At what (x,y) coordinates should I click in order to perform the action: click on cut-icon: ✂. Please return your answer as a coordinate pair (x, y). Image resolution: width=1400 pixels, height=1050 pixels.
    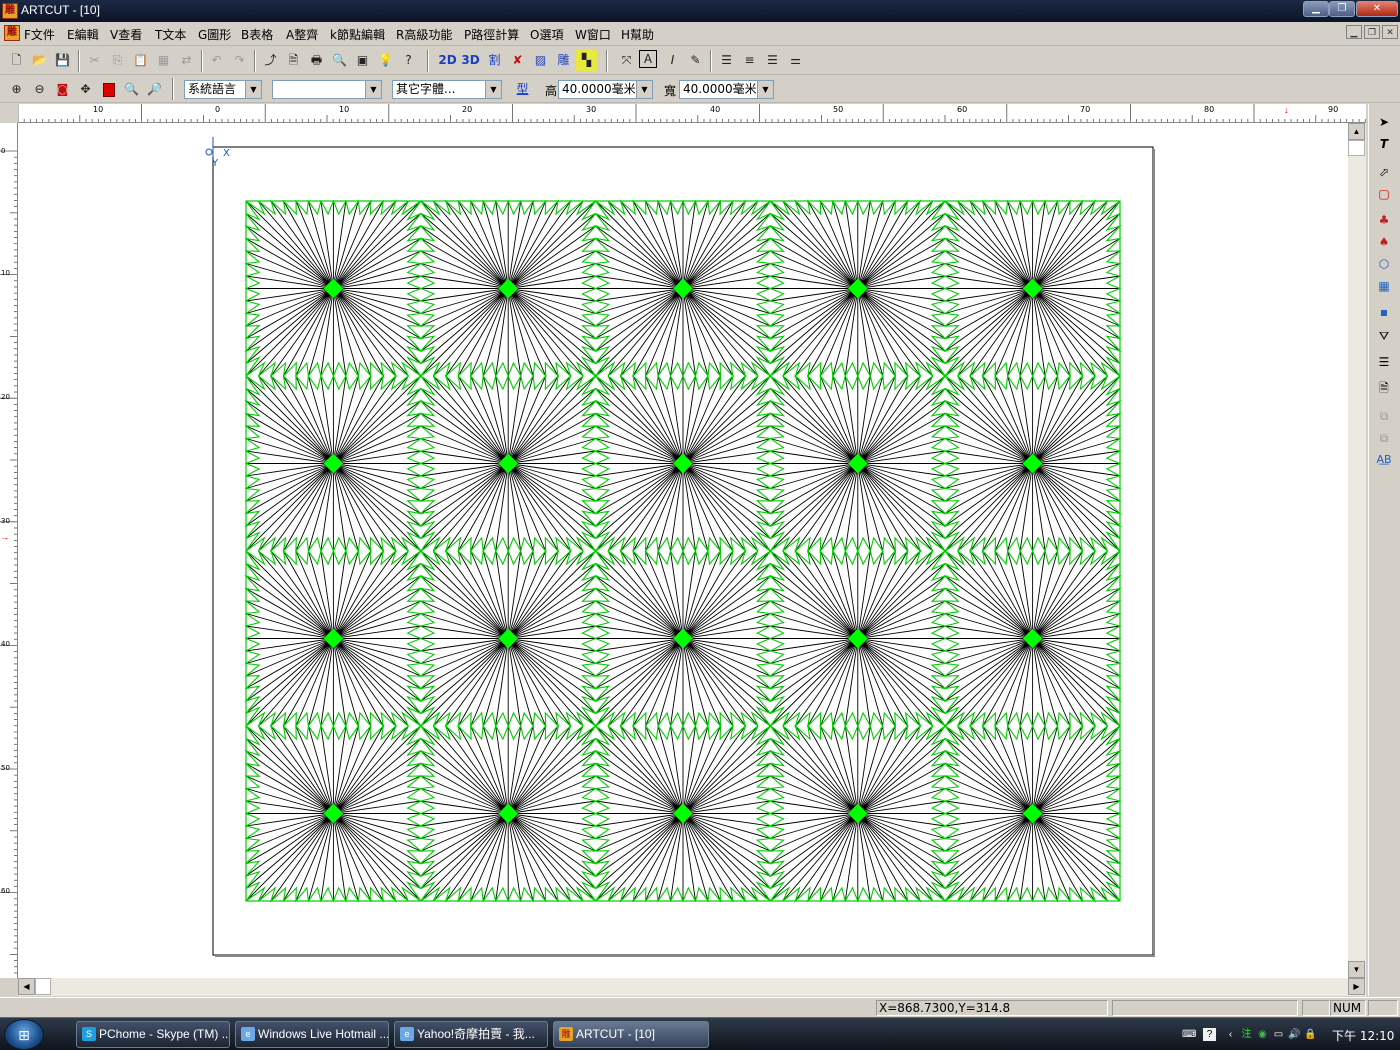
    Looking at the image, I should click on (94, 60).